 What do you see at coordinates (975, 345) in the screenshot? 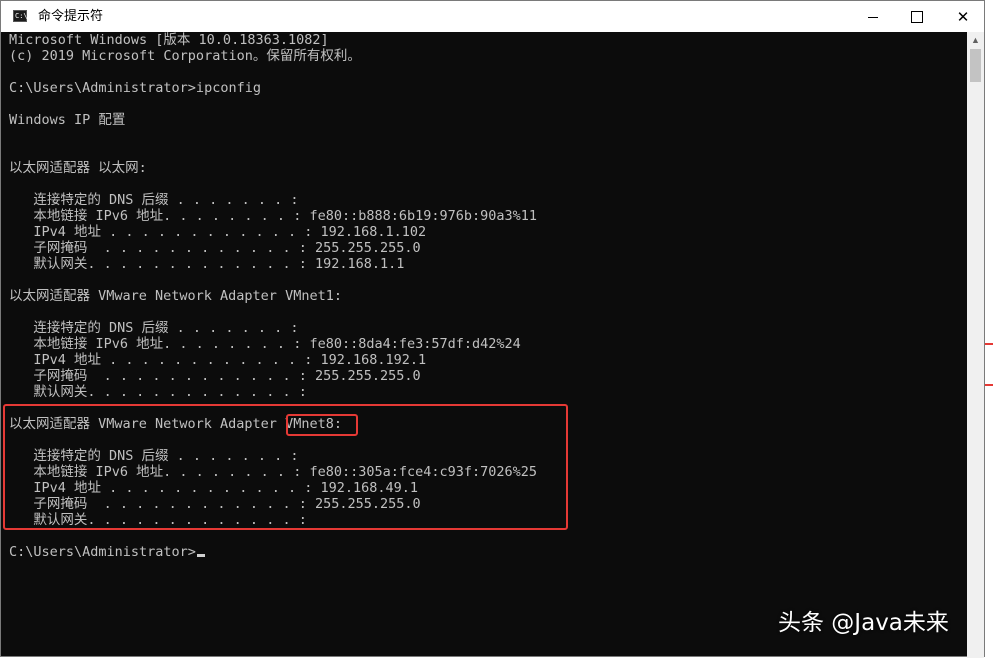
I see `vertical-scrollbar: ▲` at bounding box center [975, 345].